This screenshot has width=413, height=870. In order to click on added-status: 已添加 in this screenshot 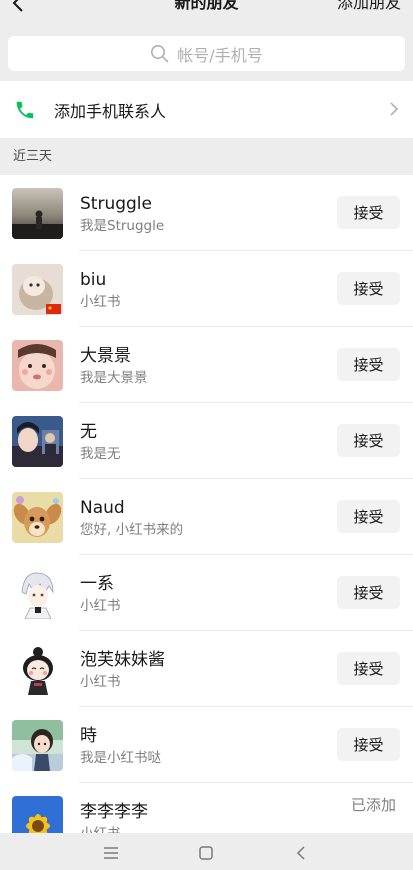, I will do `click(373, 805)`.